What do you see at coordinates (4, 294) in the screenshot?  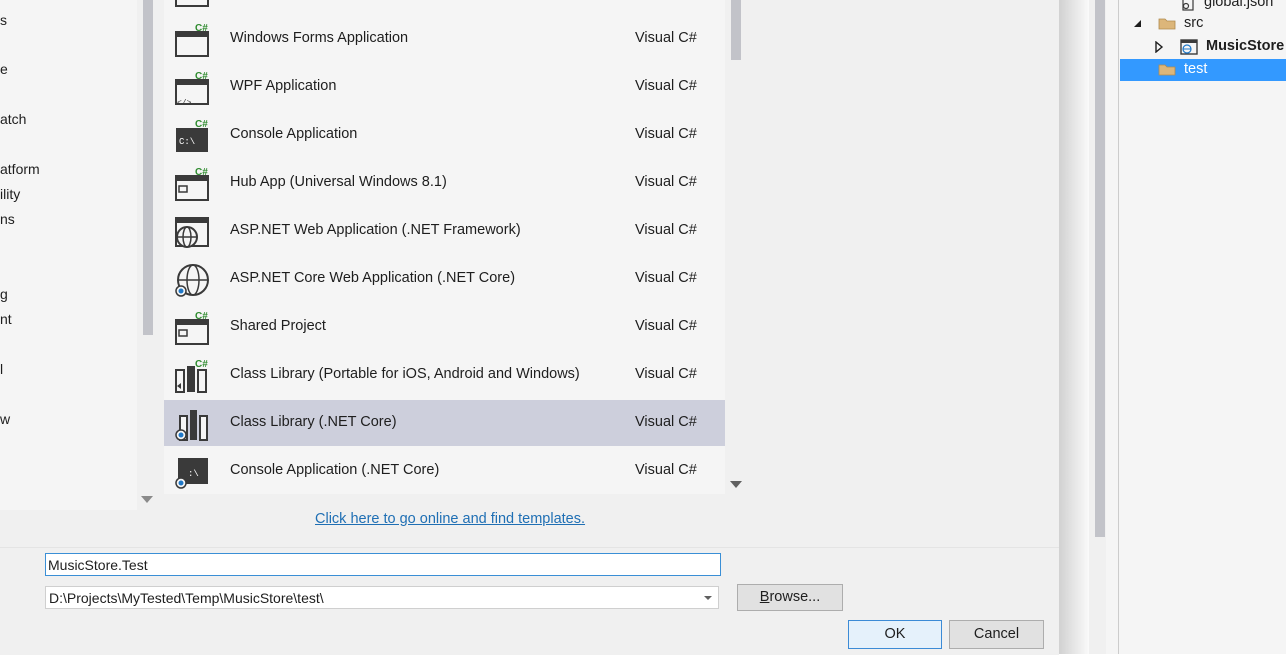 I see `category-item: g` at bounding box center [4, 294].